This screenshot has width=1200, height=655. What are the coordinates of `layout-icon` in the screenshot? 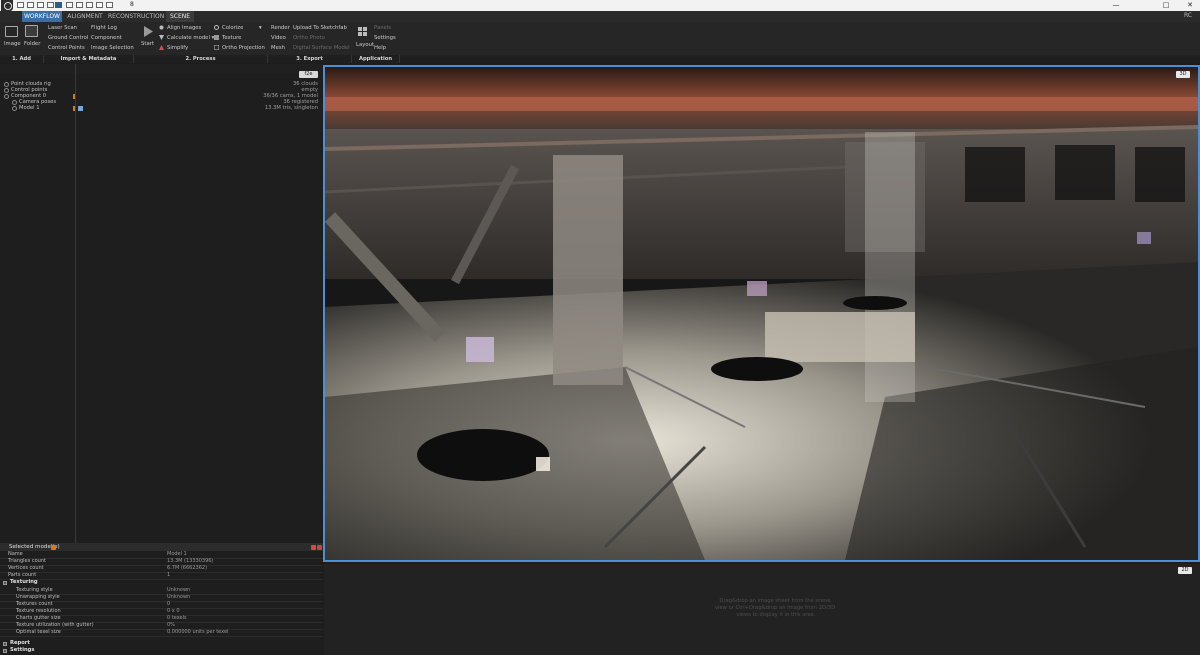 It's located at (363, 32).